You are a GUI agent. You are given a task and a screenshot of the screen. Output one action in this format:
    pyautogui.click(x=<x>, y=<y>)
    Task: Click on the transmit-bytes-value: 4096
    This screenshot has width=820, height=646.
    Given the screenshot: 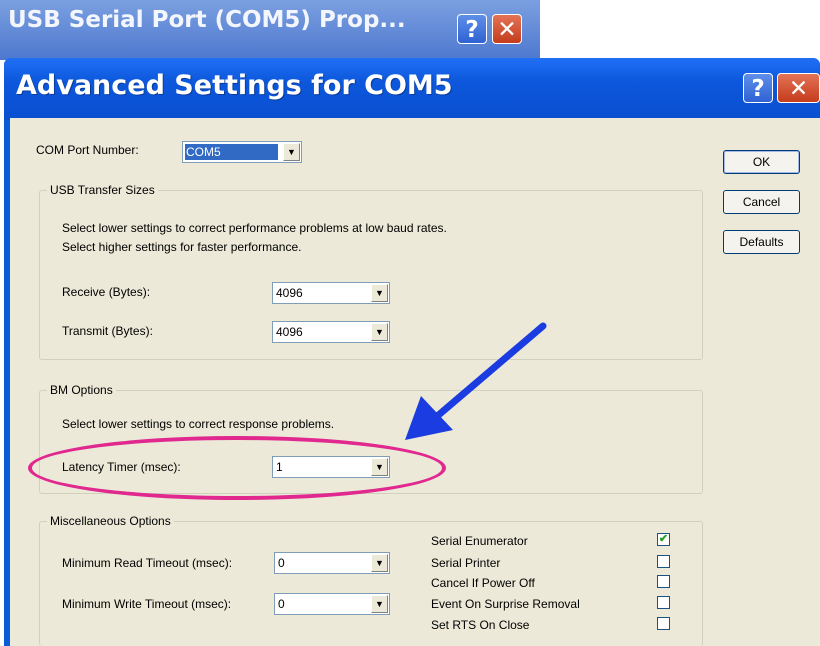 What is the action you would take?
    pyautogui.click(x=289, y=332)
    